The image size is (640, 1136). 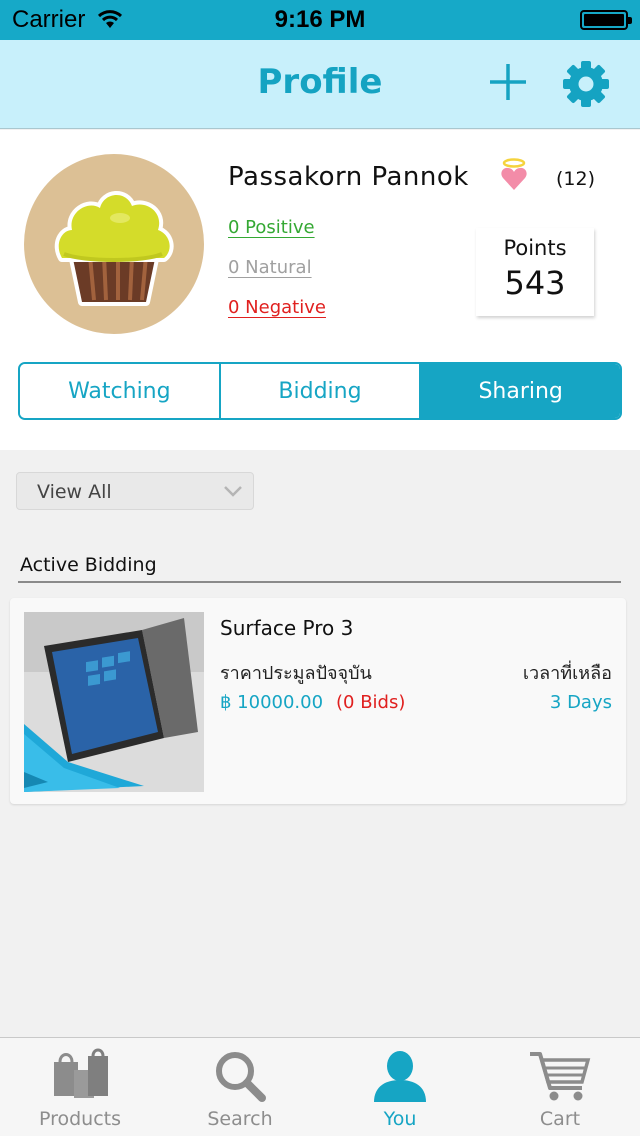 I want to click on battery-fill, so click(x=604, y=20).